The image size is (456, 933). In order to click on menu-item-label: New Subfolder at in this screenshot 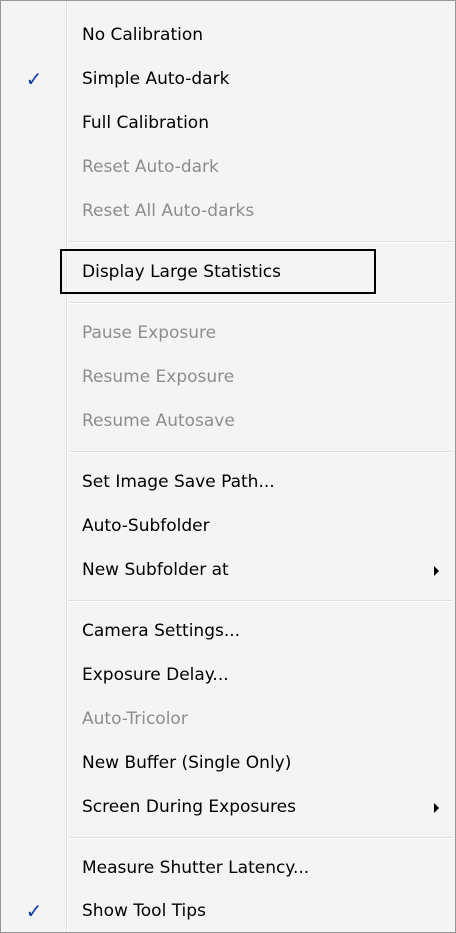, I will do `click(155, 570)`.